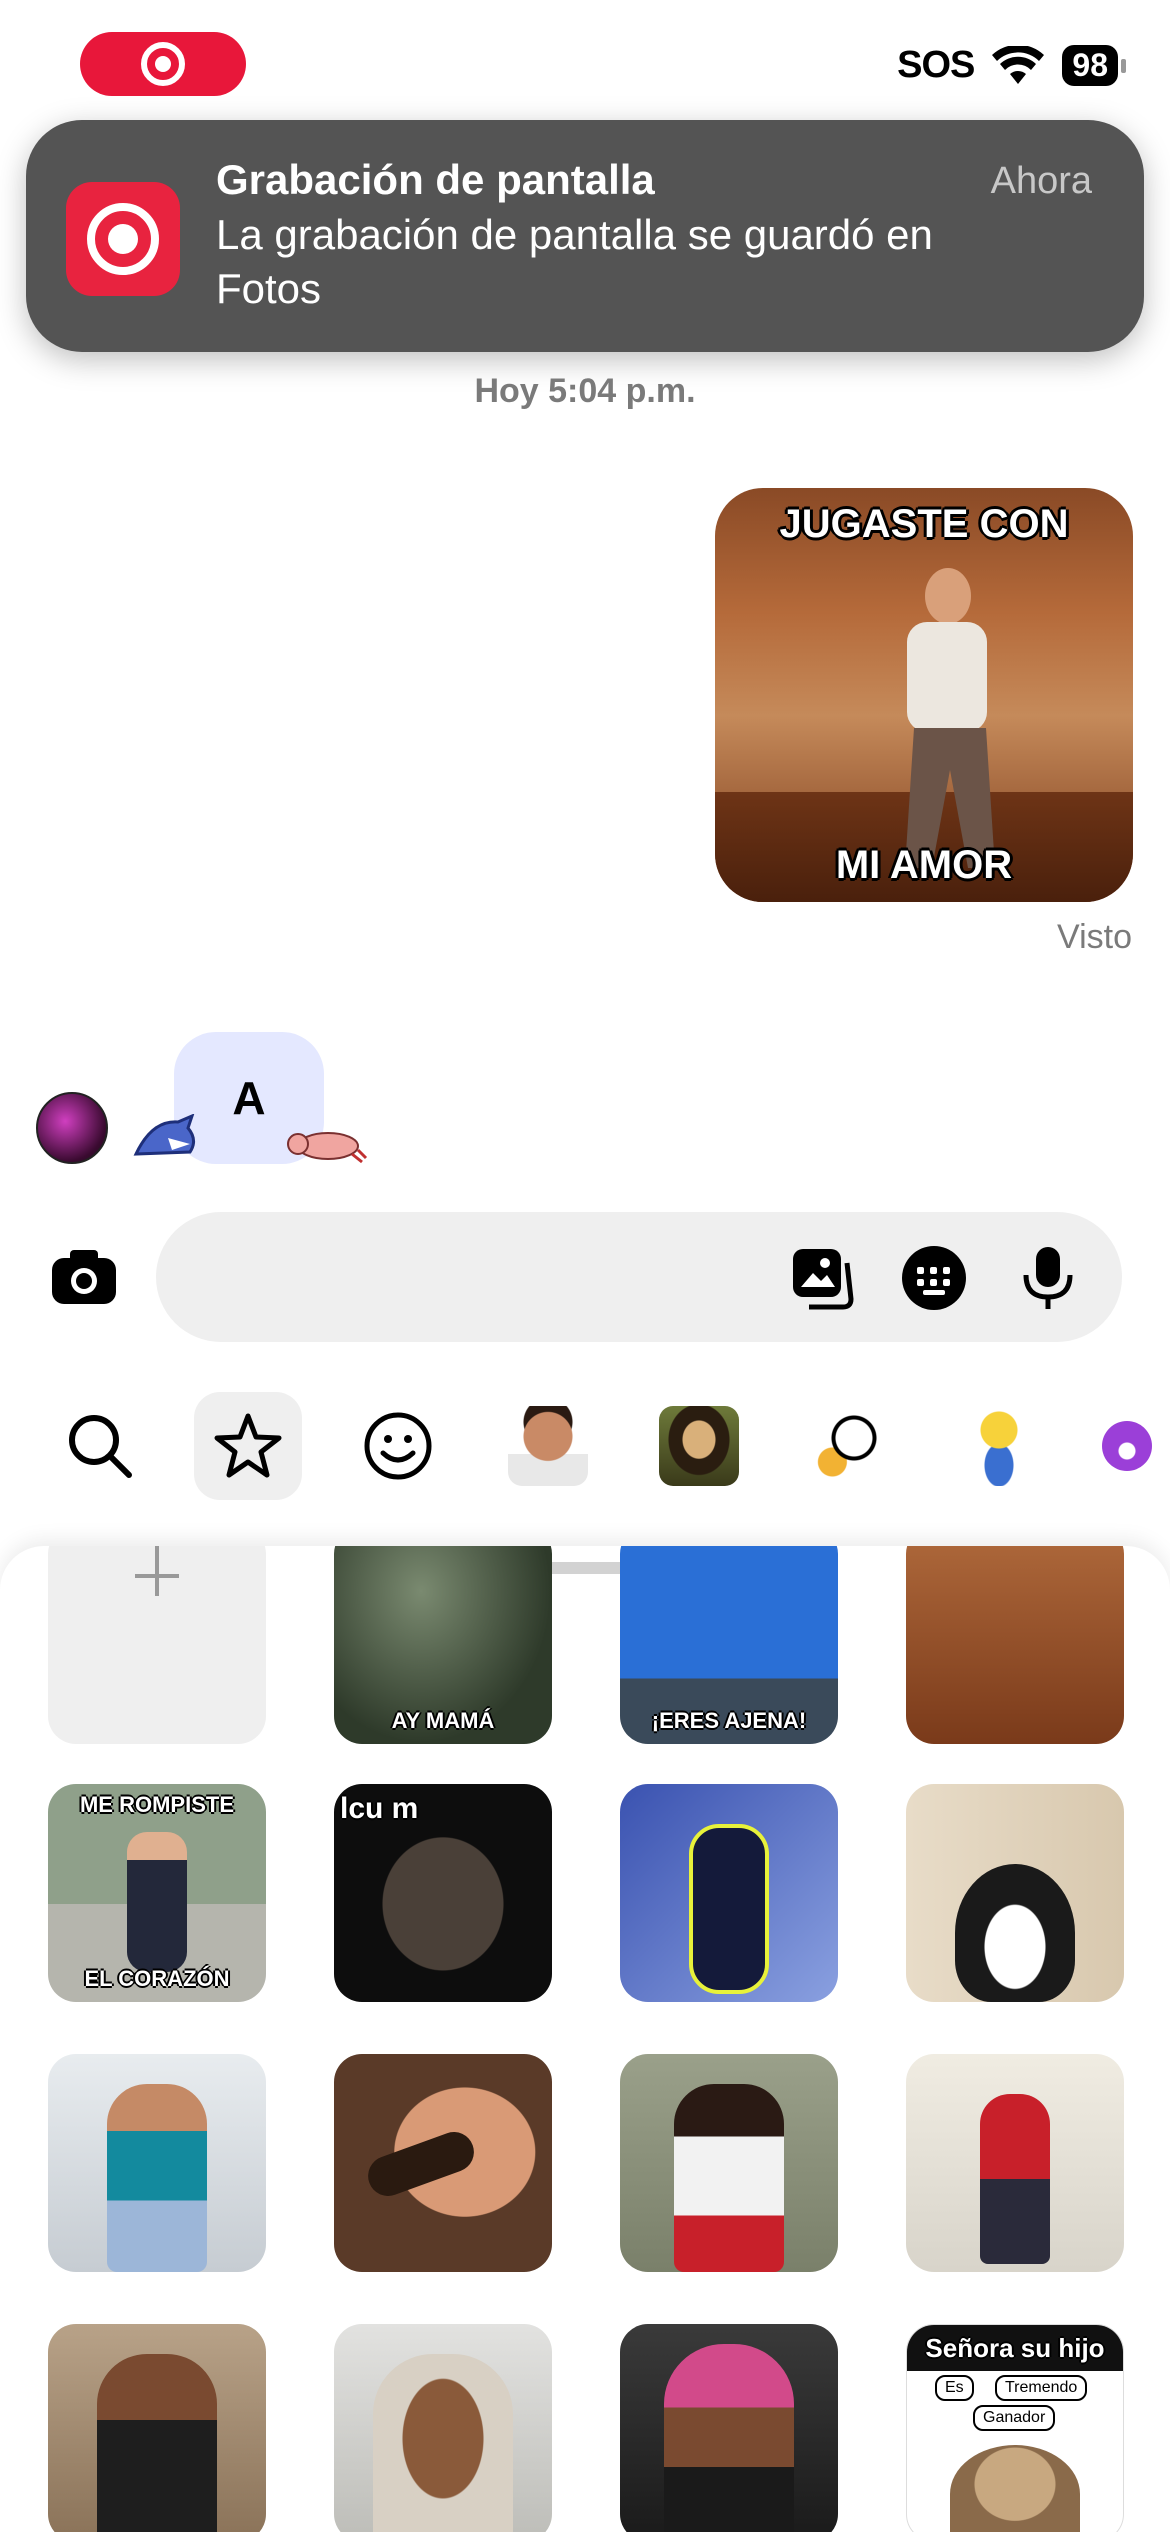 This screenshot has height=2532, width=1170. Describe the element at coordinates (729, 1720) in the screenshot. I see `gif-caption: ¡ERES AJENA!` at that location.